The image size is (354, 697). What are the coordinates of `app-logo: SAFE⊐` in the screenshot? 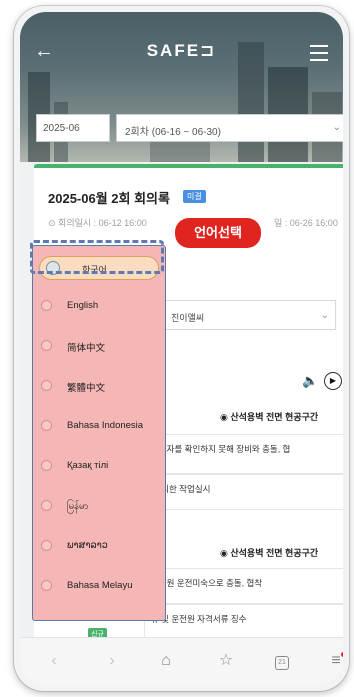 It's located at (181, 50).